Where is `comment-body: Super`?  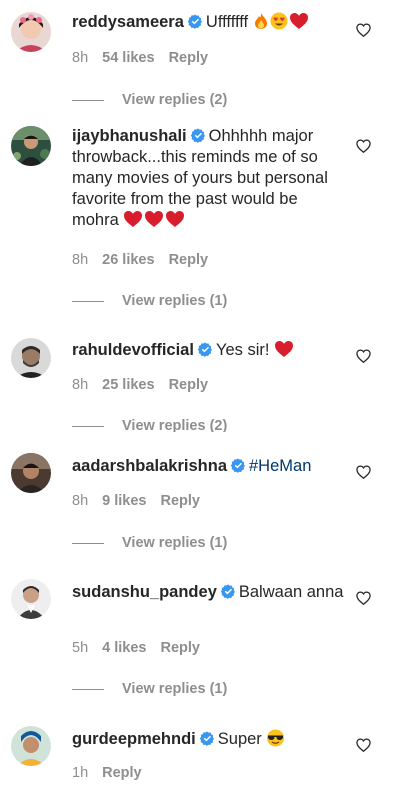
comment-body: Super is located at coordinates (242, 739).